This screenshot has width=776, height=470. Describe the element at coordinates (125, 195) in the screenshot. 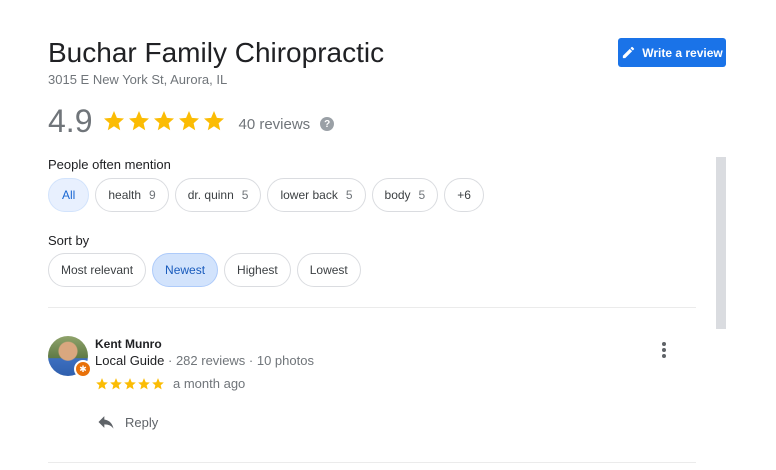

I see `chip-label: health` at that location.